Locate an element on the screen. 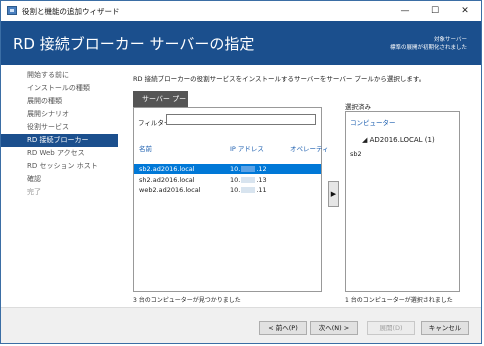 The width and height of the screenshot is (484, 346). install-button: 展開(D) is located at coordinates (391, 328).